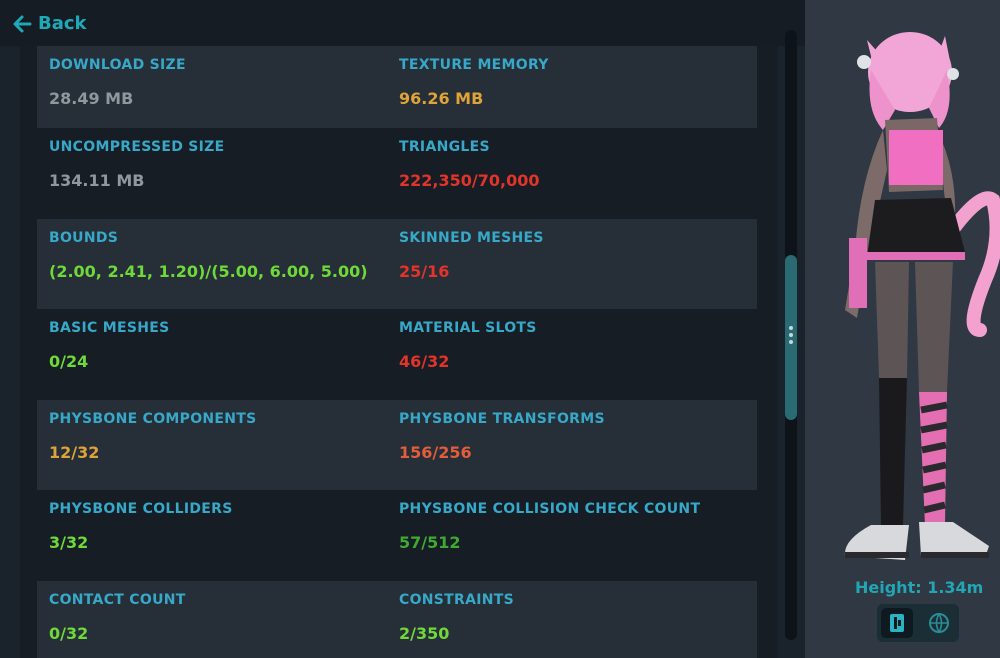 The width and height of the screenshot is (1000, 658). I want to click on stat-label: PHYSBONE TRANSFORMS, so click(502, 419).